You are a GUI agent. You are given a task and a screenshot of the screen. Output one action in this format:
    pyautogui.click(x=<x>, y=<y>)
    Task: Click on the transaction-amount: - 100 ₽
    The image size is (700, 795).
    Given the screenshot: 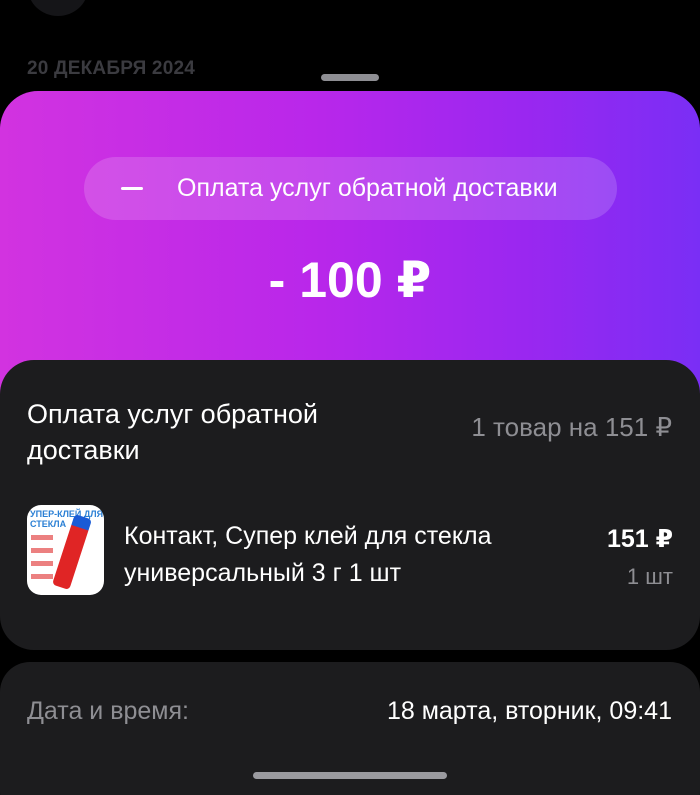 What is the action you would take?
    pyautogui.click(x=350, y=280)
    